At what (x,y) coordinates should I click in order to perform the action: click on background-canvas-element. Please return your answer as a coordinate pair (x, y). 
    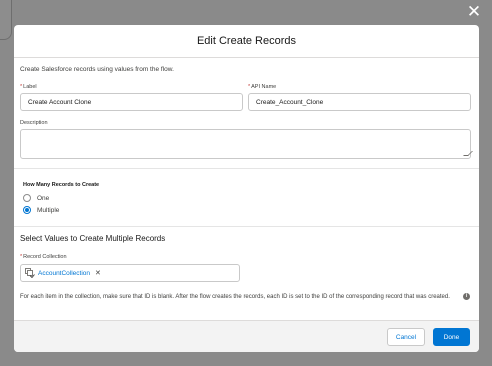
    Looking at the image, I should click on (6, 20).